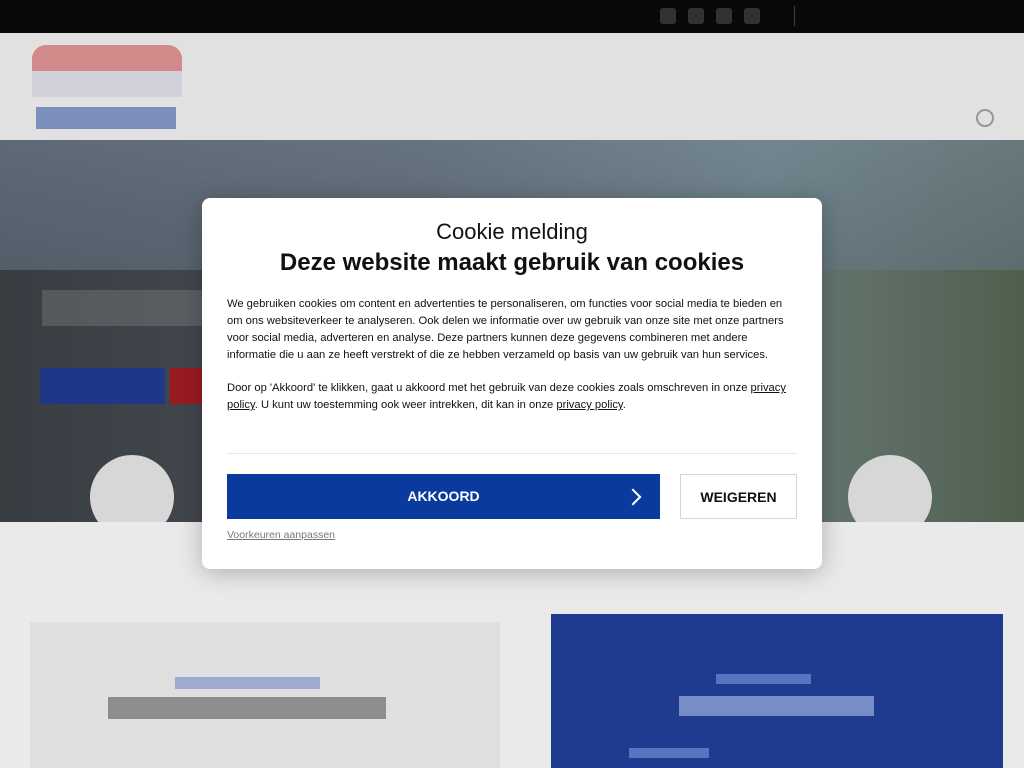 This screenshot has width=1024, height=768. What do you see at coordinates (512, 453) in the screenshot?
I see `modal-divider` at bounding box center [512, 453].